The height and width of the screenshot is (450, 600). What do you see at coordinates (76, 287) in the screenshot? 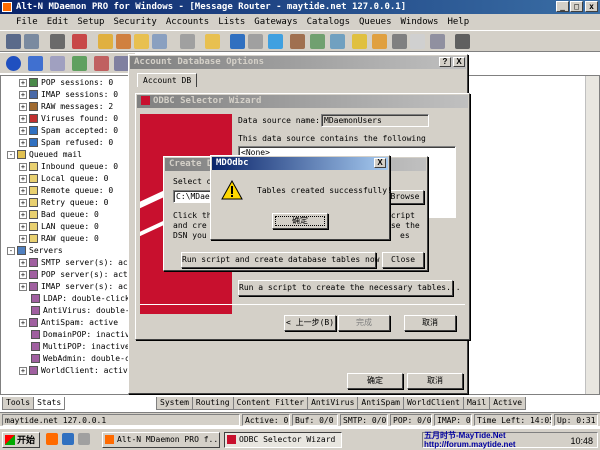
I see `tree-item: + IMAP server(s): act` at bounding box center [76, 287].